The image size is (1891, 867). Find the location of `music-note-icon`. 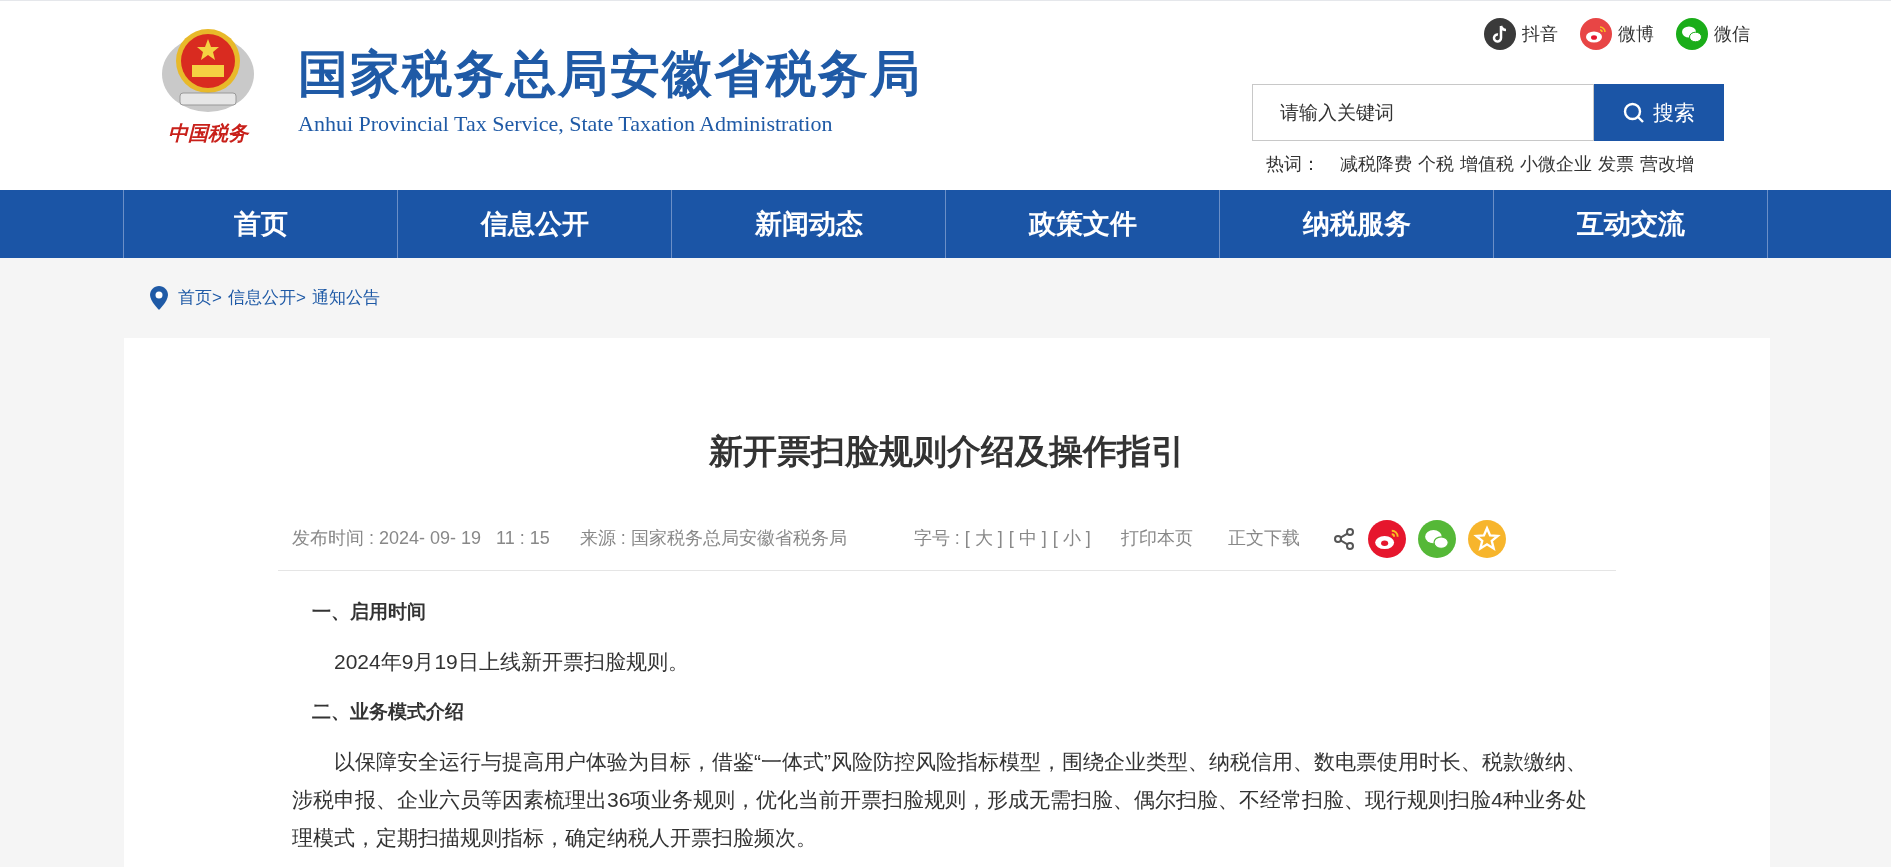

music-note-icon is located at coordinates (1500, 34).